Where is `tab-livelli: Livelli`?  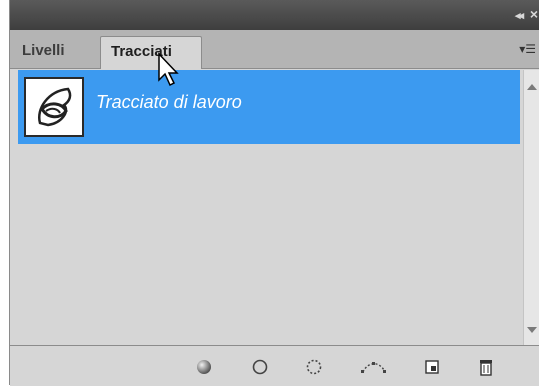
tab-livelli: Livelli is located at coordinates (52, 52).